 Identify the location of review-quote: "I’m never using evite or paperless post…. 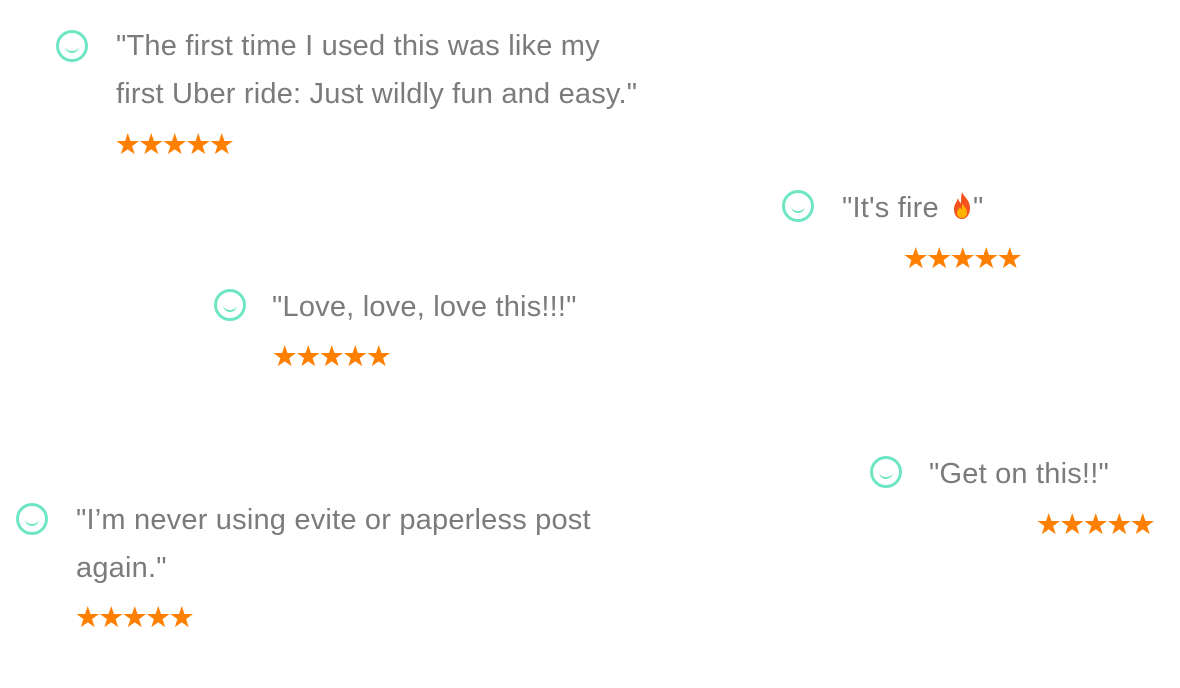
(333, 544).